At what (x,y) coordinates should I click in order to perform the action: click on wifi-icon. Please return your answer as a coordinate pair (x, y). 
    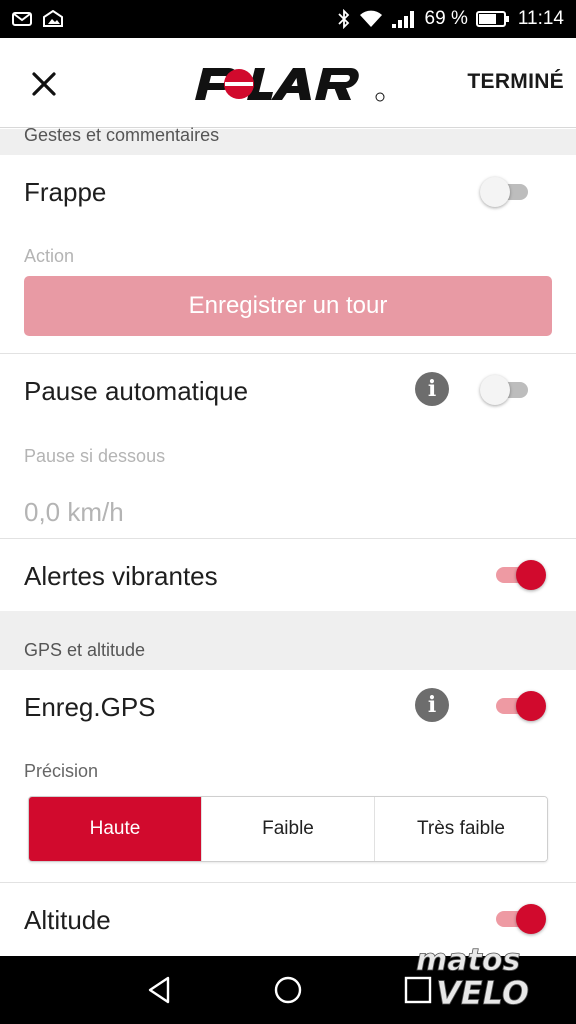
    Looking at the image, I should click on (371, 19).